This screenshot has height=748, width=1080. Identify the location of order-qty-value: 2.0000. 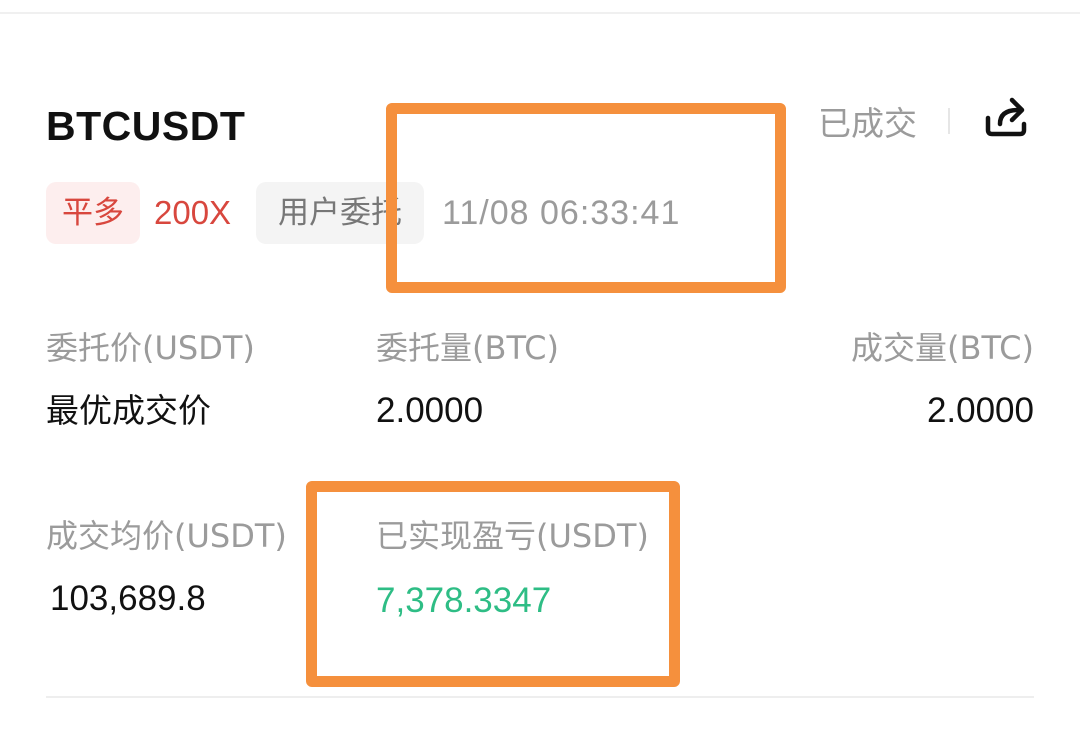
(430, 410).